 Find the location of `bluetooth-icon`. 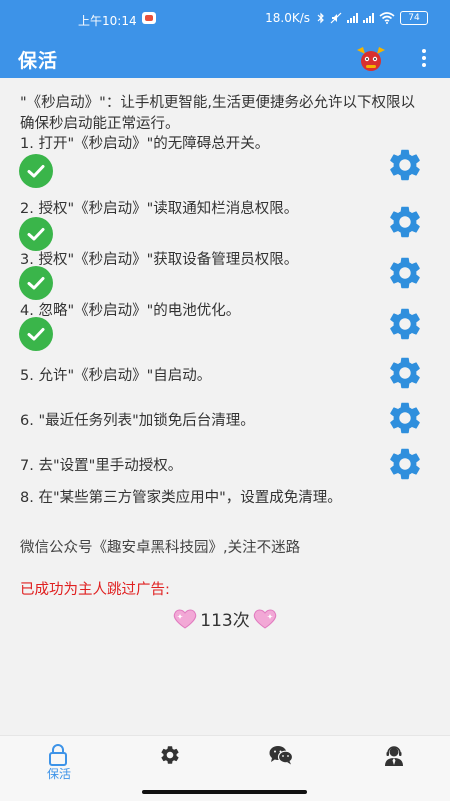

bluetooth-icon is located at coordinates (320, 18).